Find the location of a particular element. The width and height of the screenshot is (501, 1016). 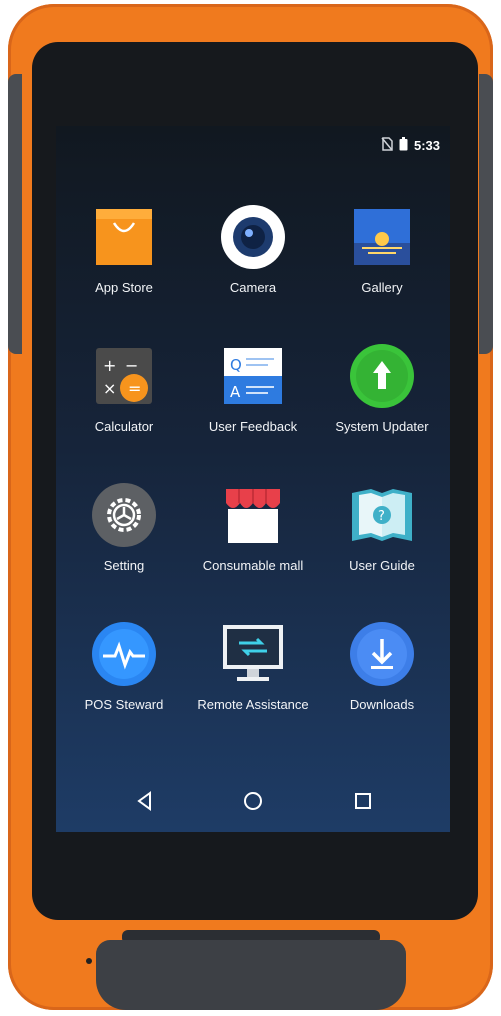

user-guide-launcher: ? User Guide is located at coordinates (382, 537).